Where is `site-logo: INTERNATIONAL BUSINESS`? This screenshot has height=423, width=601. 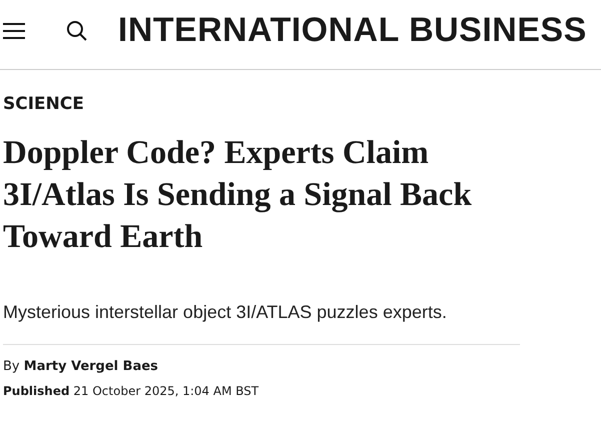
site-logo: INTERNATIONAL BUSINESS is located at coordinates (352, 30).